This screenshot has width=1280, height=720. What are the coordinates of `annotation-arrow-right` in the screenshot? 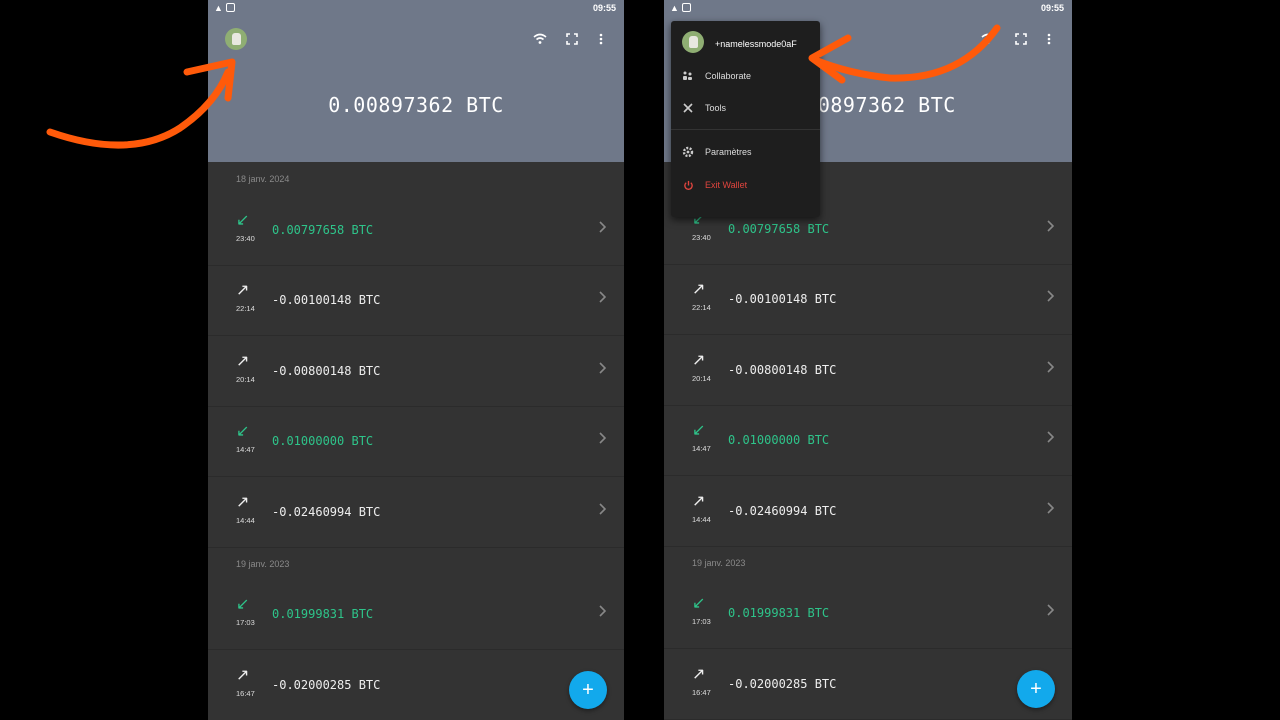 It's located at (906, 53).